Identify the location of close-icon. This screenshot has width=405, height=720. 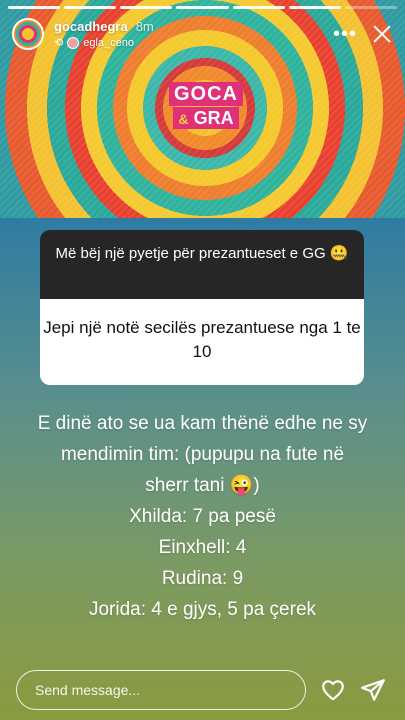
(382, 34).